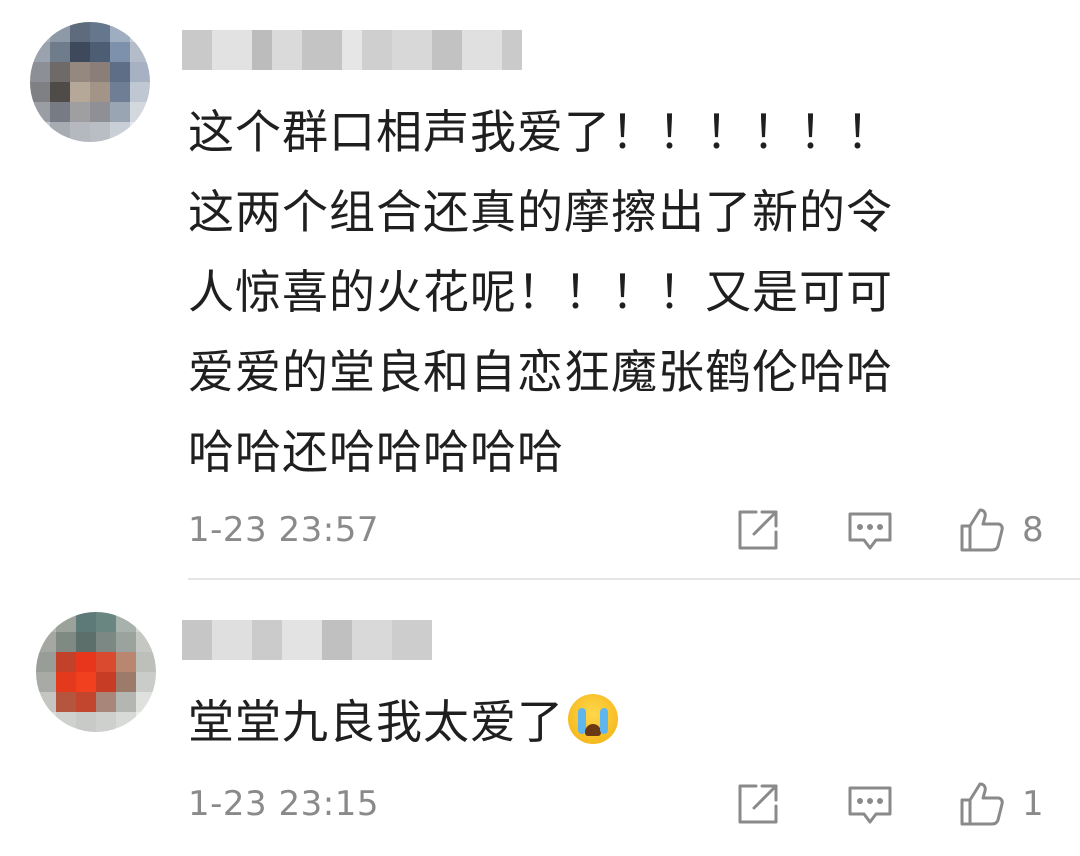 The image size is (1080, 856). What do you see at coordinates (283, 530) in the screenshot?
I see `timestamp: 1-23 23:57` at bounding box center [283, 530].